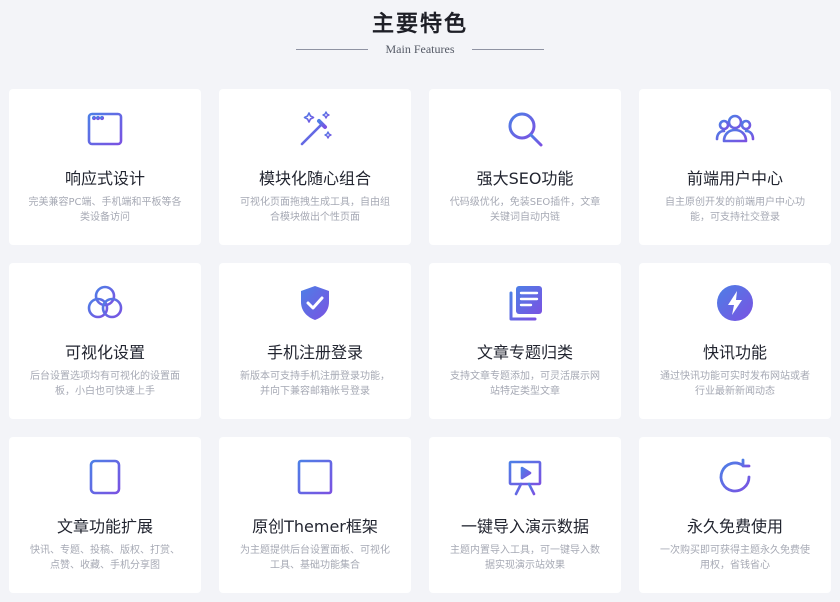 The width and height of the screenshot is (840, 602). What do you see at coordinates (525, 477) in the screenshot?
I see `presentation-board-icon` at bounding box center [525, 477].